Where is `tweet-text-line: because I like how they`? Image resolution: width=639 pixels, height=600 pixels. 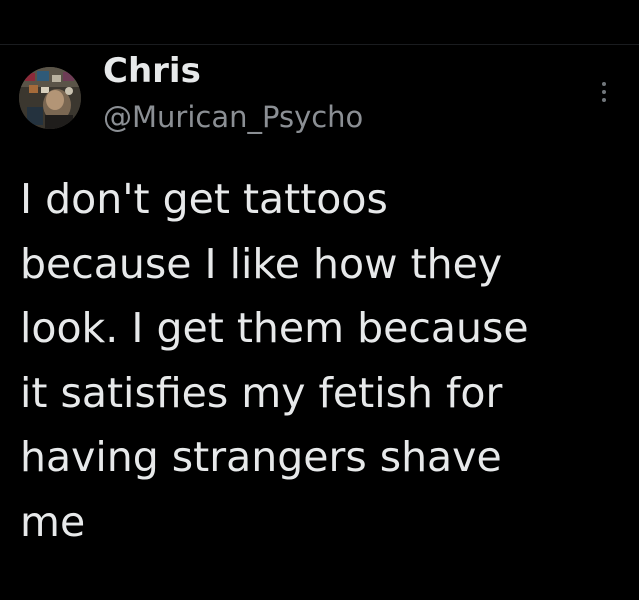 tweet-text-line: because I like how they is located at coordinates (261, 263).